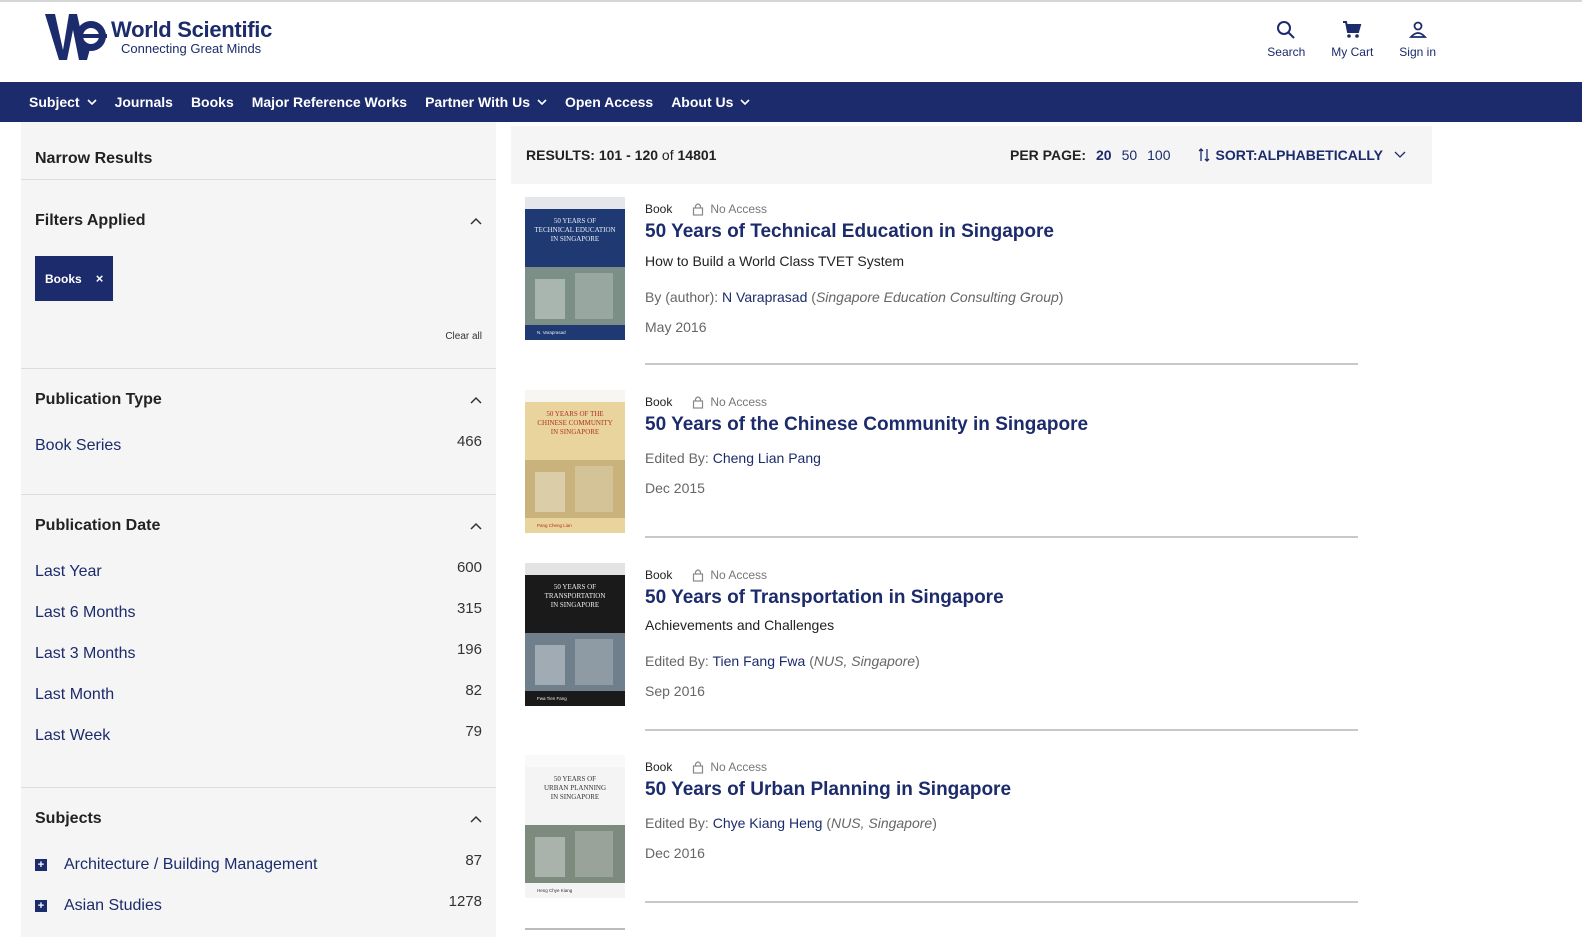 The width and height of the screenshot is (1582, 937). Describe the element at coordinates (258, 336) in the screenshot. I see `clear-all-link: Clear all` at that location.